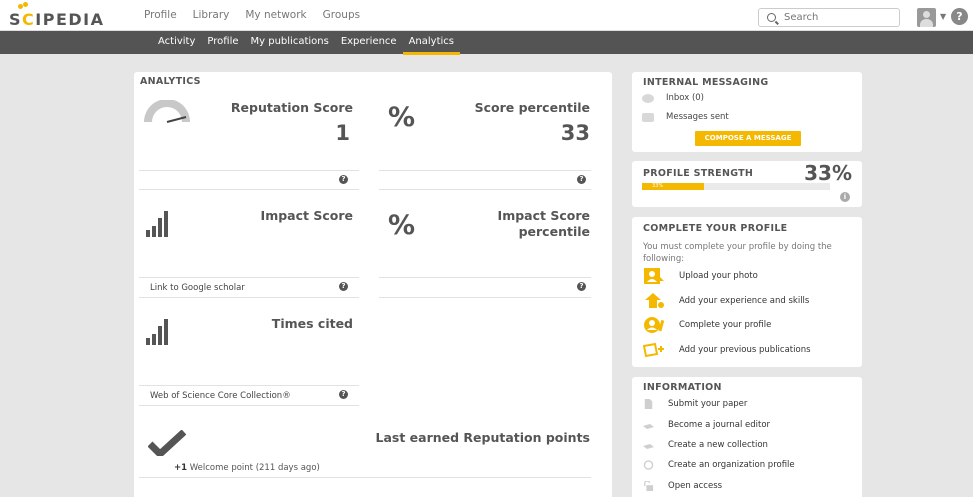  I want to click on skills-icon, so click(654, 300).